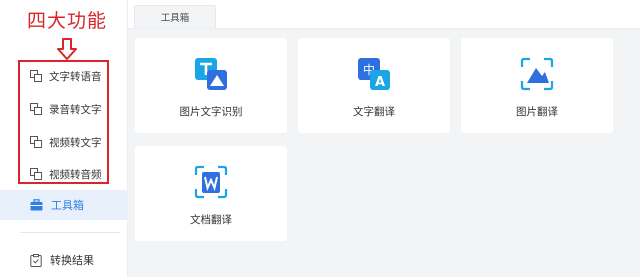 The height and width of the screenshot is (277, 640). I want to click on toolbox-icon, so click(36, 205).